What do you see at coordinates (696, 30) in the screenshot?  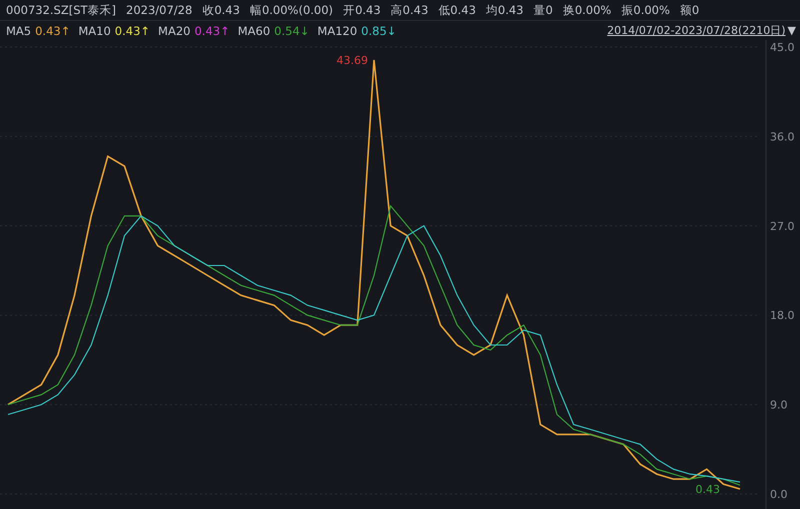 I see `date-range-link: 2014/07/02-2023/07/28(2210日)` at bounding box center [696, 30].